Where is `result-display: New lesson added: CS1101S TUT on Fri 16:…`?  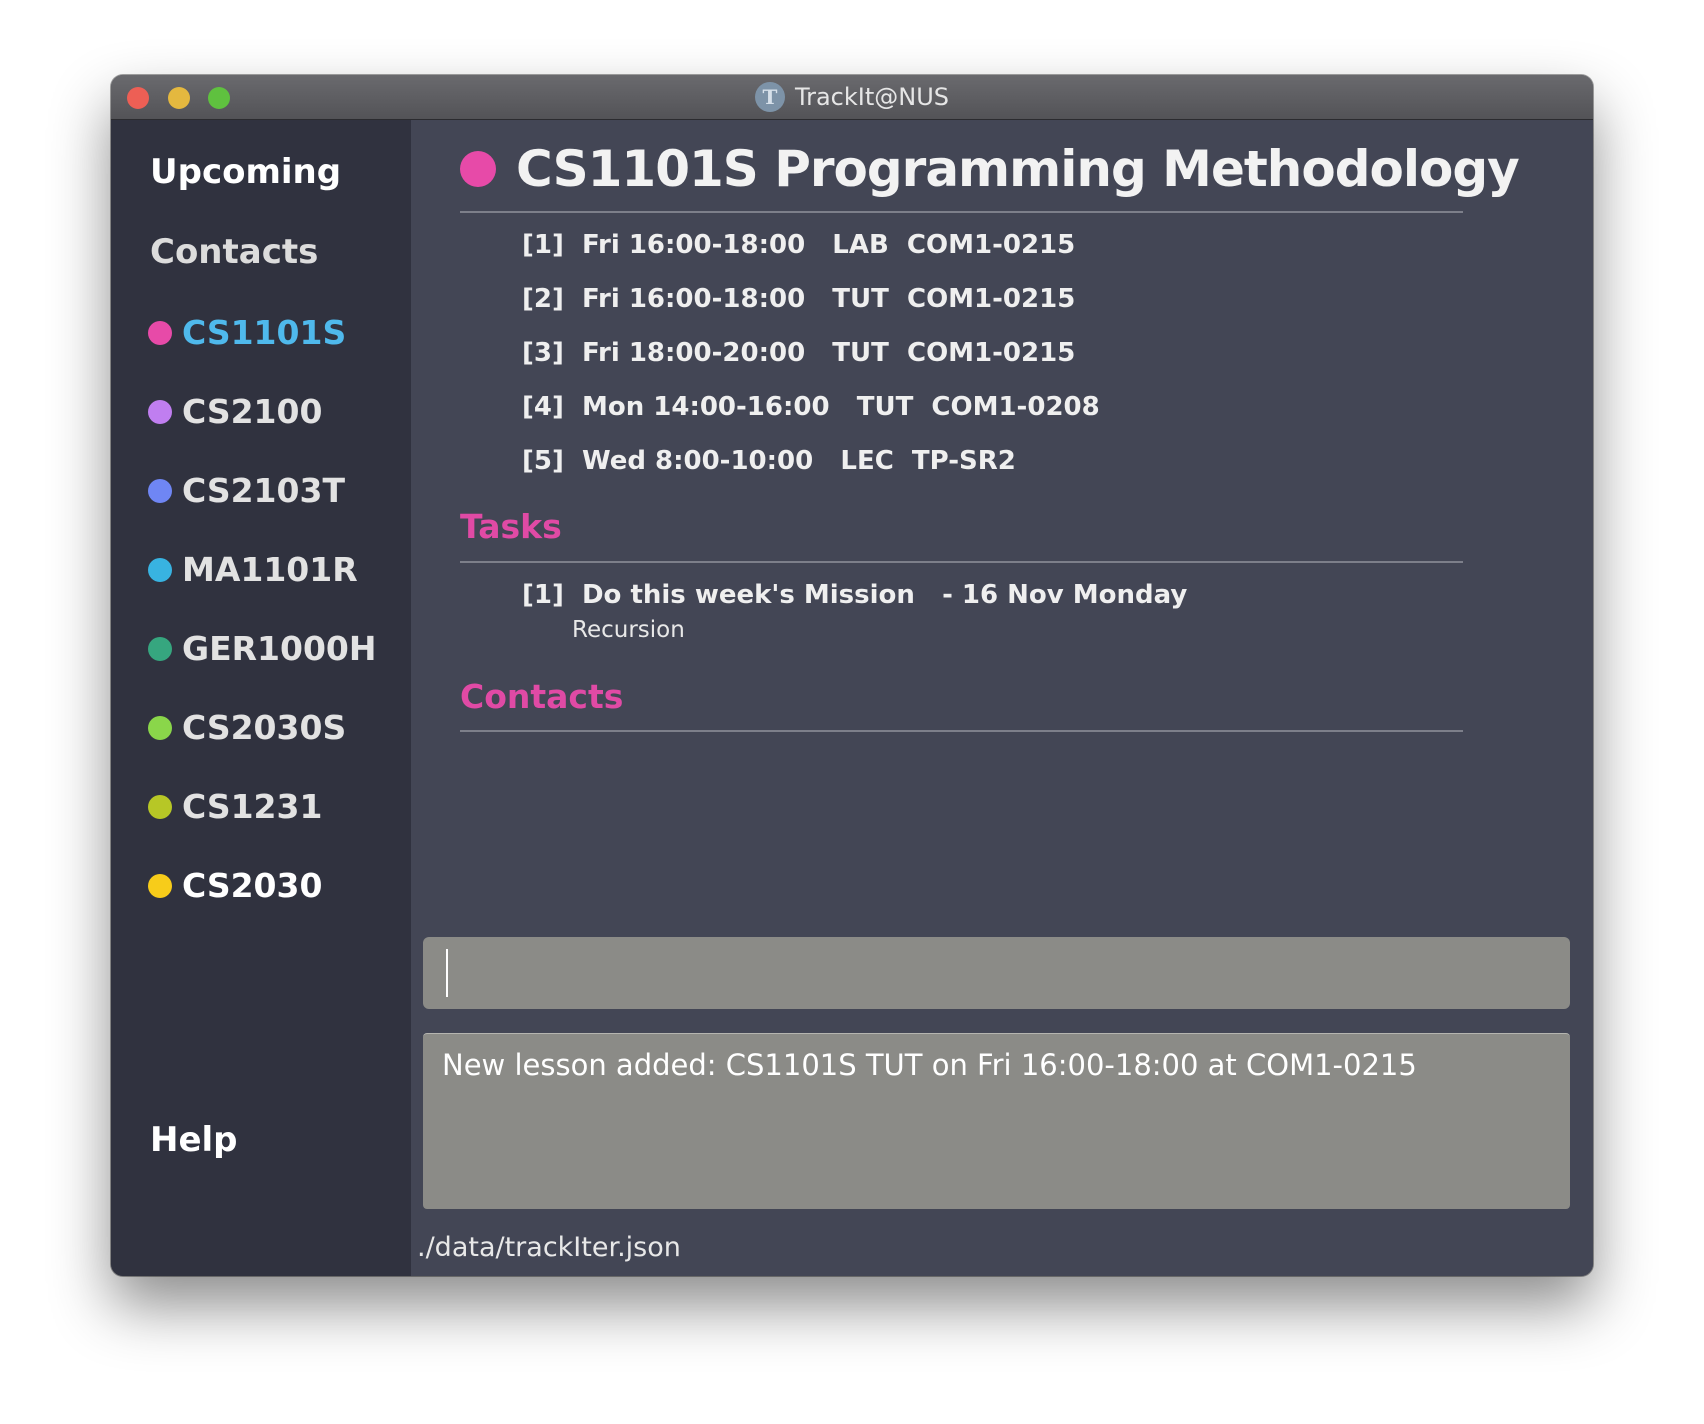 result-display: New lesson added: CS1101S TUT on Fri 16:… is located at coordinates (996, 1121).